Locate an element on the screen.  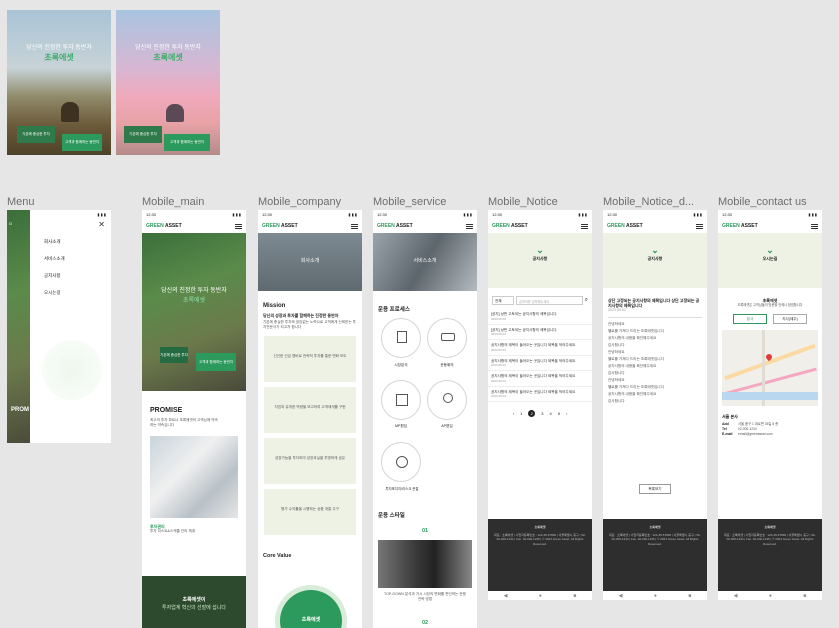
category-select: 전체 is located at coordinates (503, 300).